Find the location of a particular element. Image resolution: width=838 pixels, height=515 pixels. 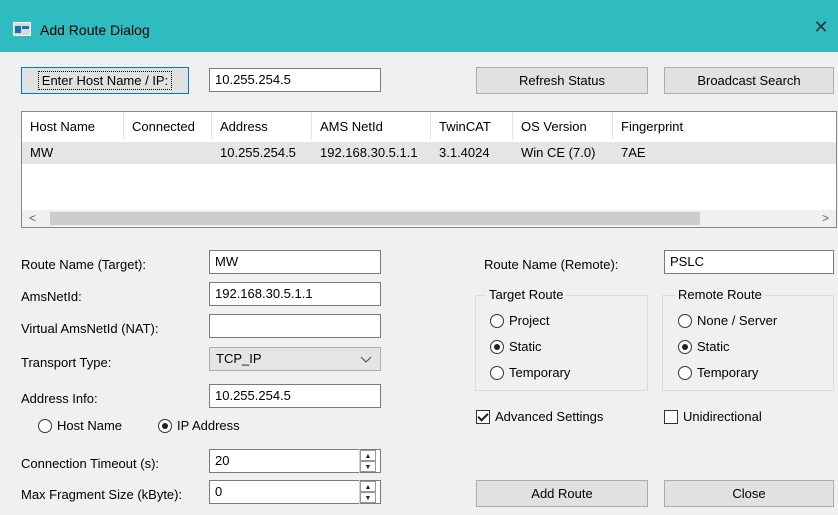

horizontal-scrollbar: < > is located at coordinates (429, 218).